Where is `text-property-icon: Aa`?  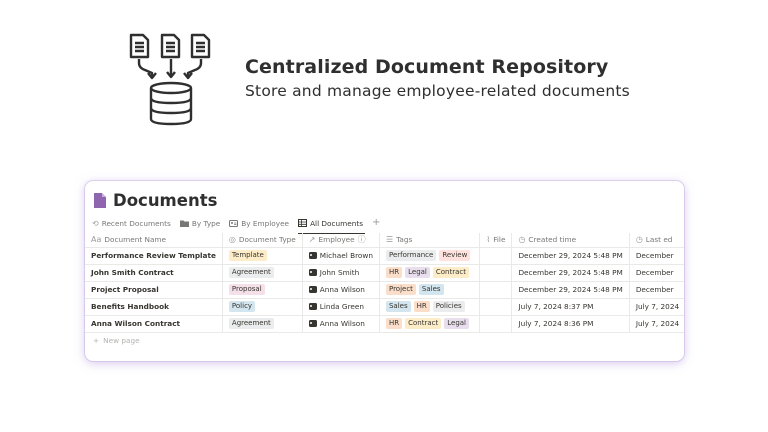
text-property-icon: Aa is located at coordinates (96, 240).